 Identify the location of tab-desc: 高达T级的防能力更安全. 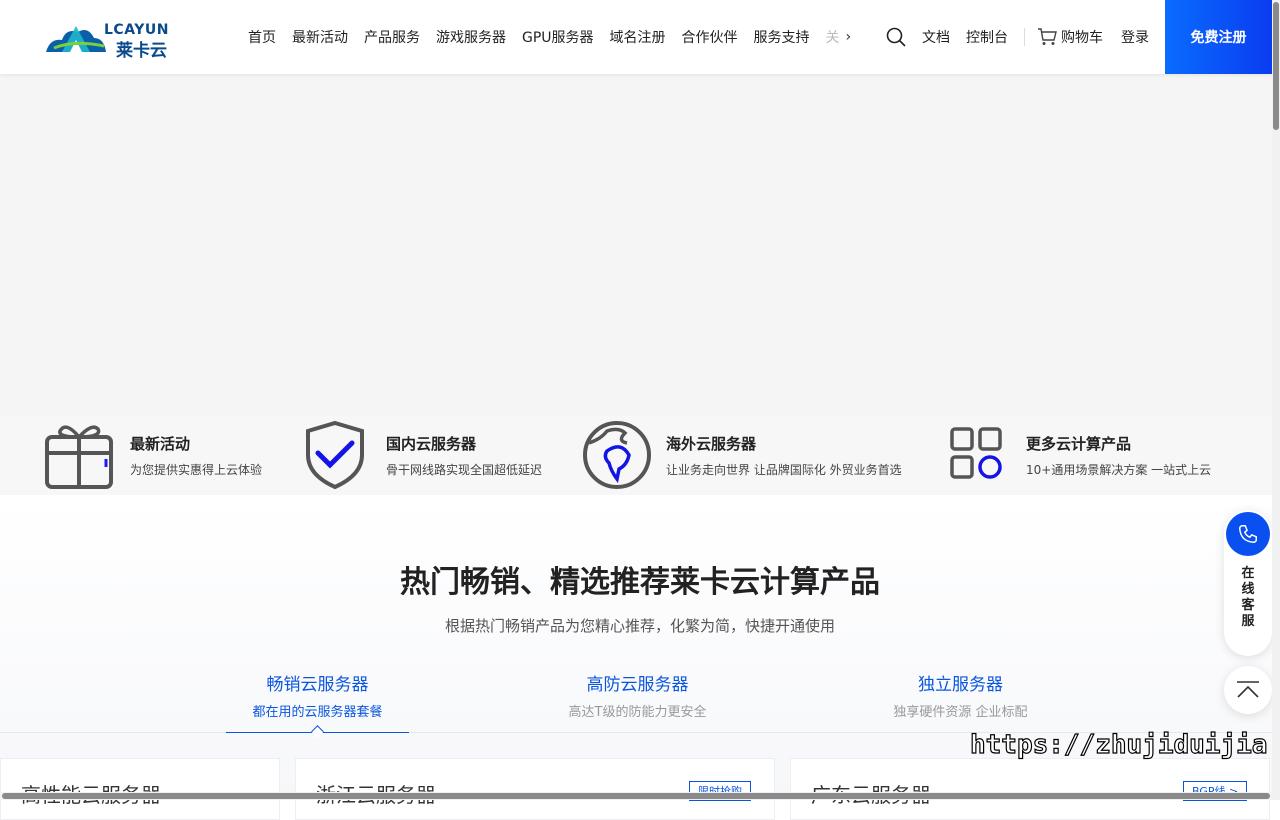
(637, 712).